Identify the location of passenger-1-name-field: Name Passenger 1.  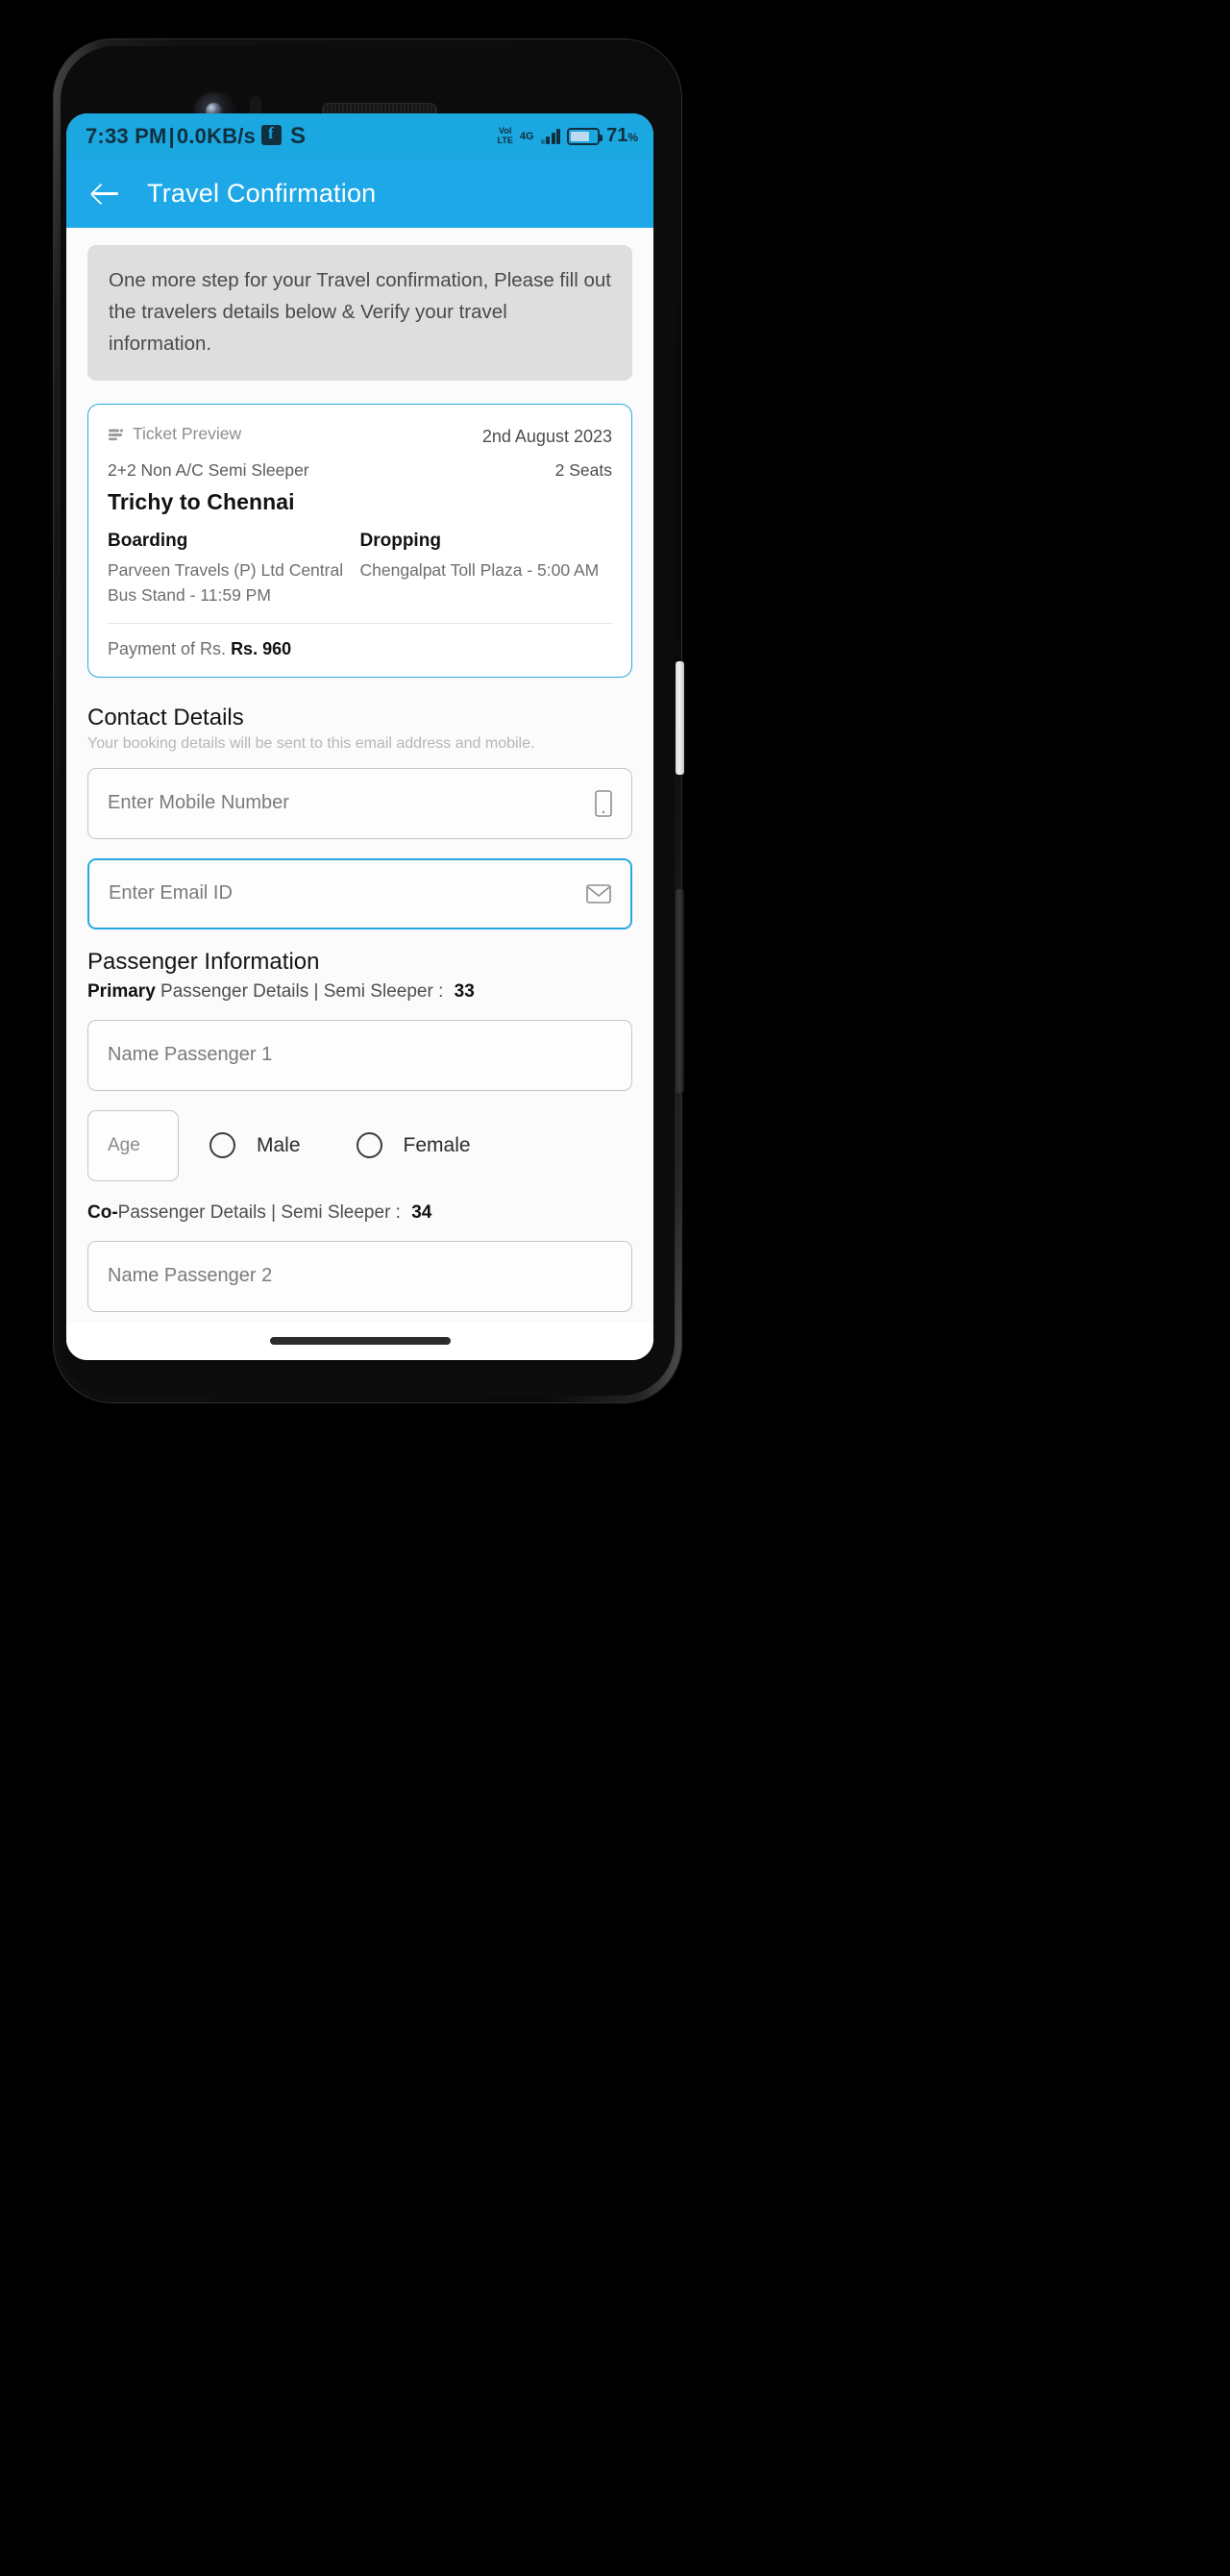
(360, 1055).